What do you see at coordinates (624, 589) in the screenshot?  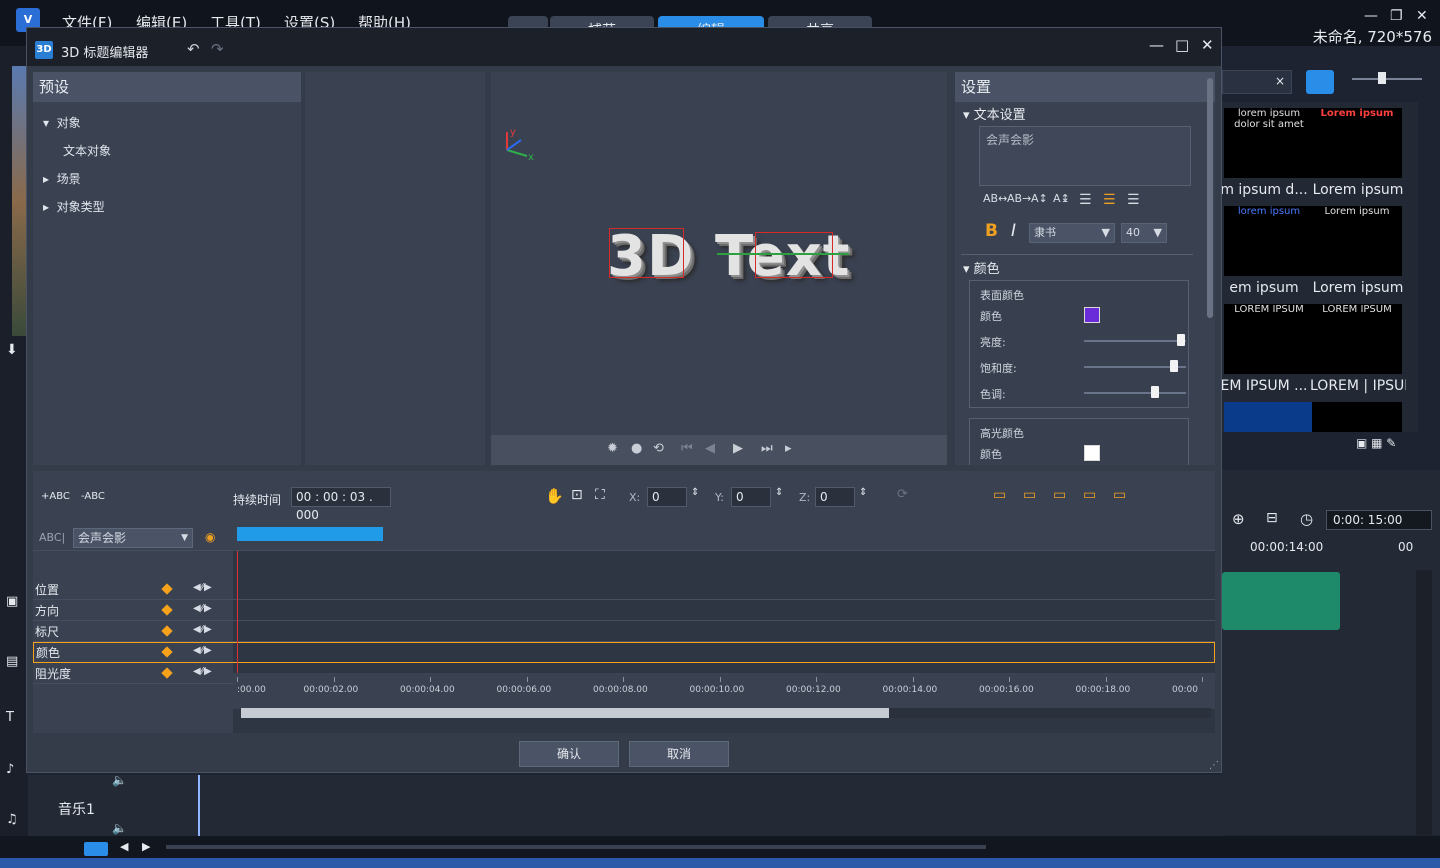 I see `keyframe-row: 位置 ◀⁄⁄▶` at bounding box center [624, 589].